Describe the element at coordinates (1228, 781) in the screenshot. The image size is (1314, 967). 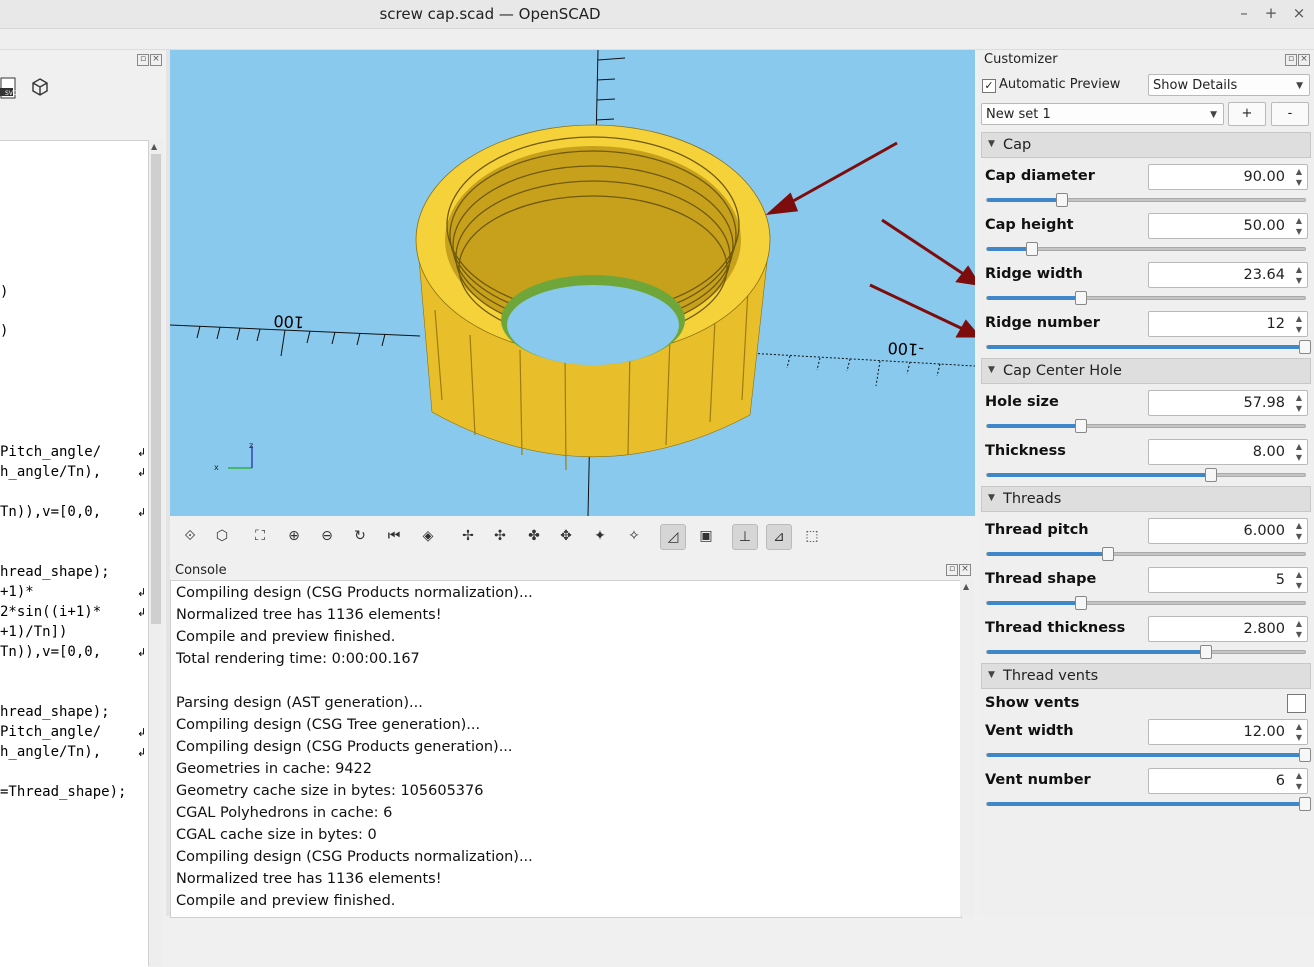
I see `param-spinbox: 6 ▲ ▼` at that location.